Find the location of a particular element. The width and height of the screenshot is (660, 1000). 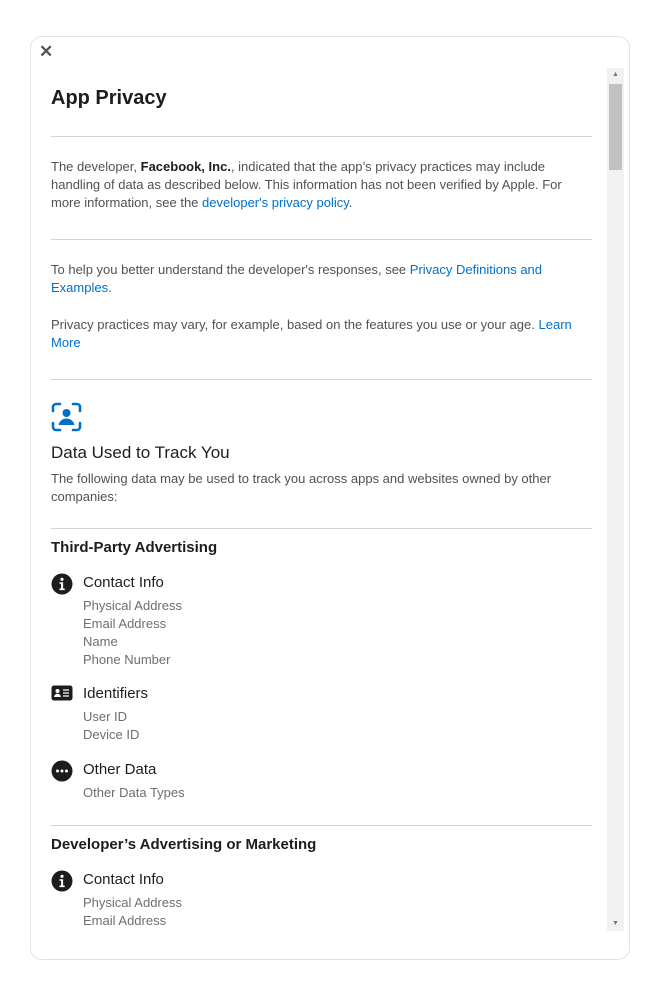

data-type: User ID is located at coordinates (105, 716).